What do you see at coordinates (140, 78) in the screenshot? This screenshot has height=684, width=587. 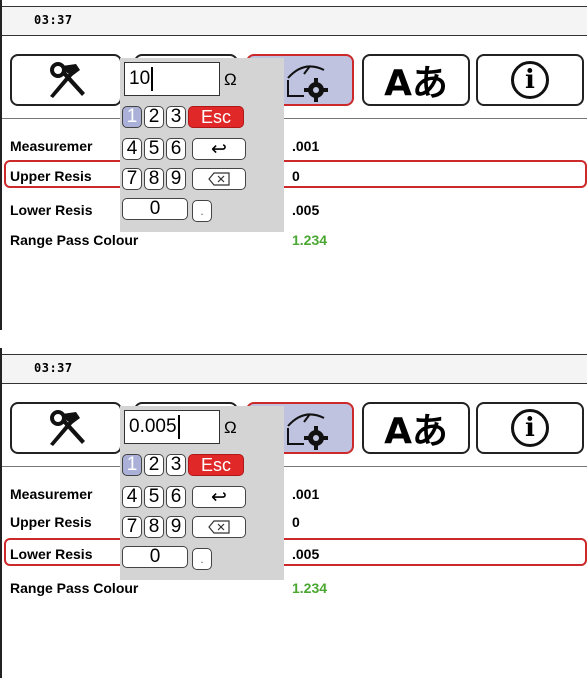 I see `keypad-input-value: 10` at bounding box center [140, 78].